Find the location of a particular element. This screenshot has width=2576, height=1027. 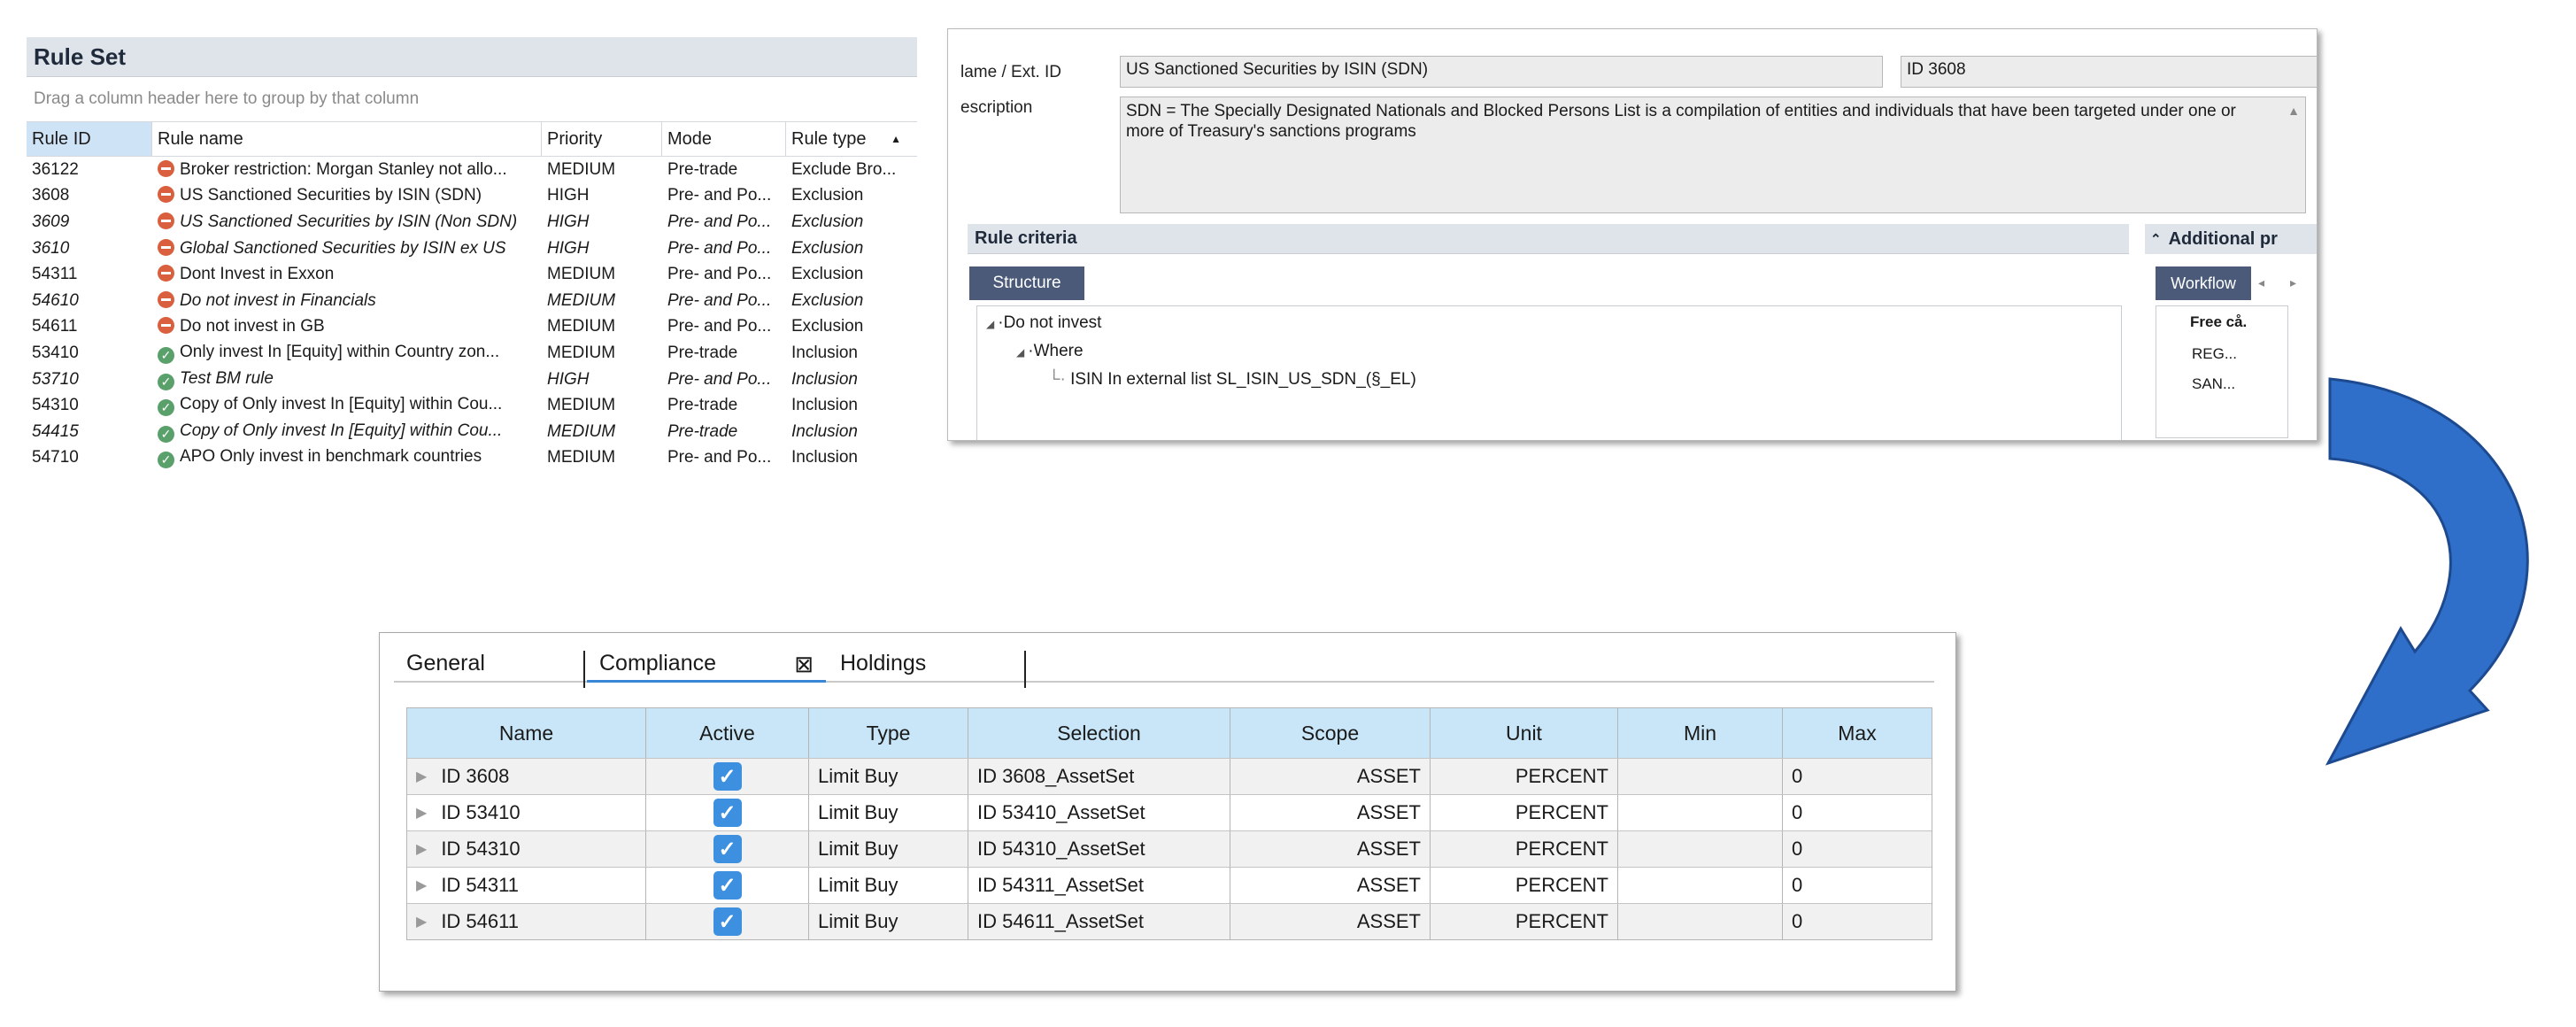

column-header-rule-type: Rule type ▲ is located at coordinates (847, 139).